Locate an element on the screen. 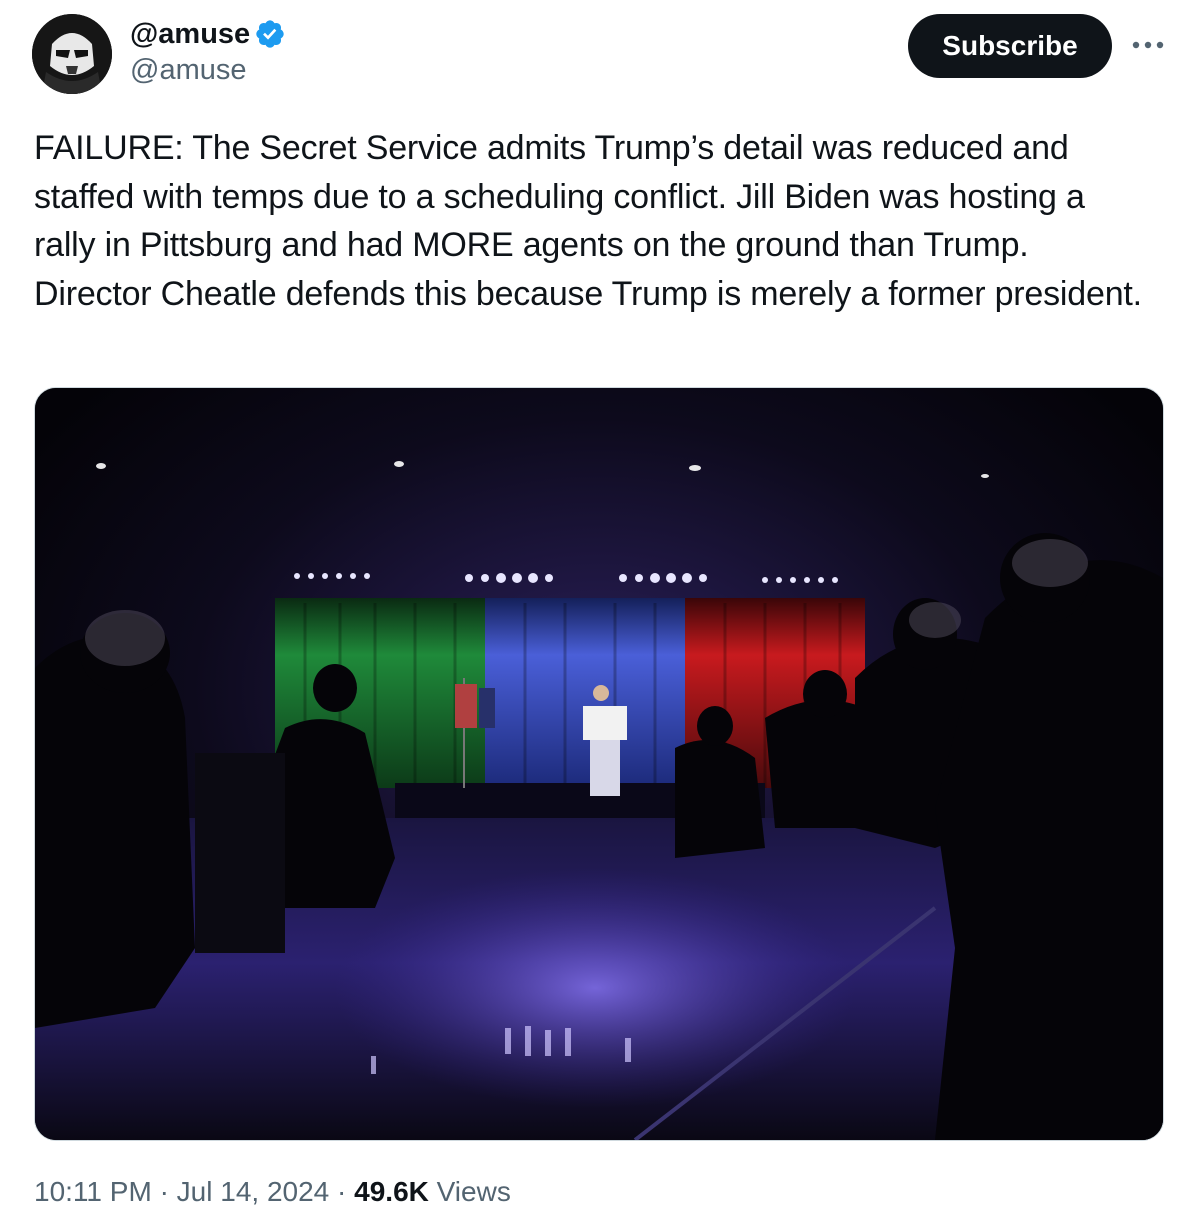  views-label: Views is located at coordinates (473, 1191).